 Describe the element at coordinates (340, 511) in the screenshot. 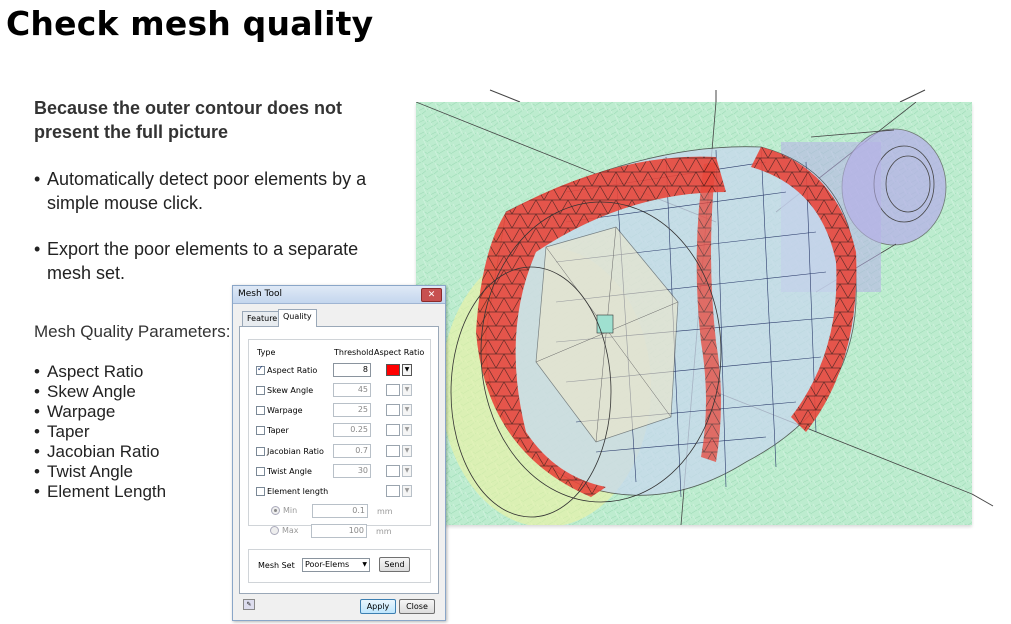

I see `min-length-input: 0.1` at that location.